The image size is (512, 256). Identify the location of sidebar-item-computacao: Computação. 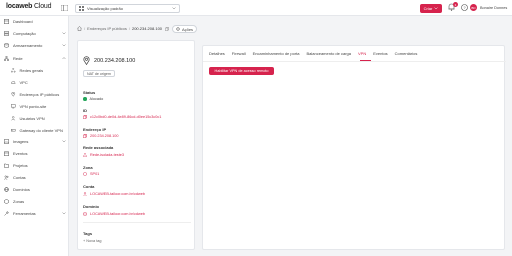
(35, 33).